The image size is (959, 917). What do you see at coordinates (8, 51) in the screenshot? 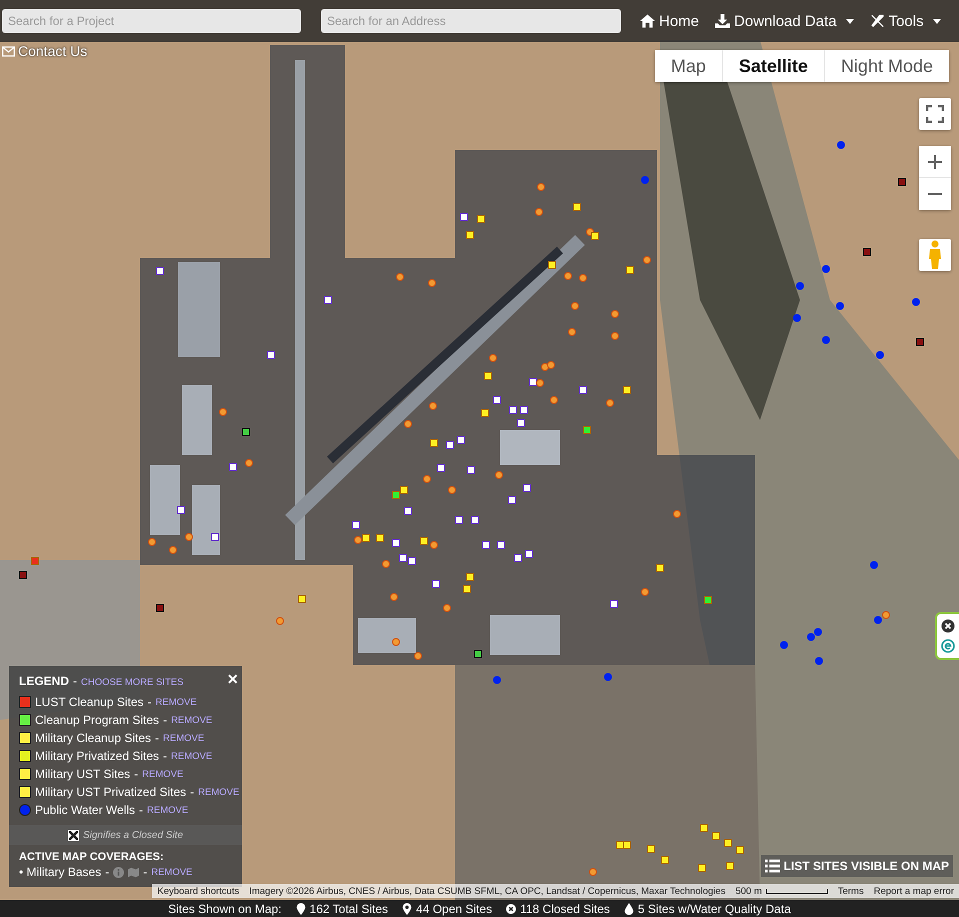
I see `envelope-icon` at bounding box center [8, 51].